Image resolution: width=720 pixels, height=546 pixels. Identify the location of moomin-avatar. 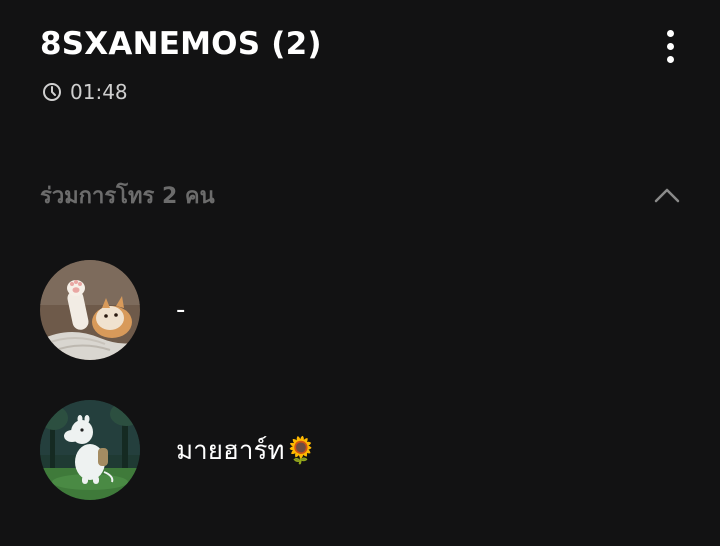
(90, 450).